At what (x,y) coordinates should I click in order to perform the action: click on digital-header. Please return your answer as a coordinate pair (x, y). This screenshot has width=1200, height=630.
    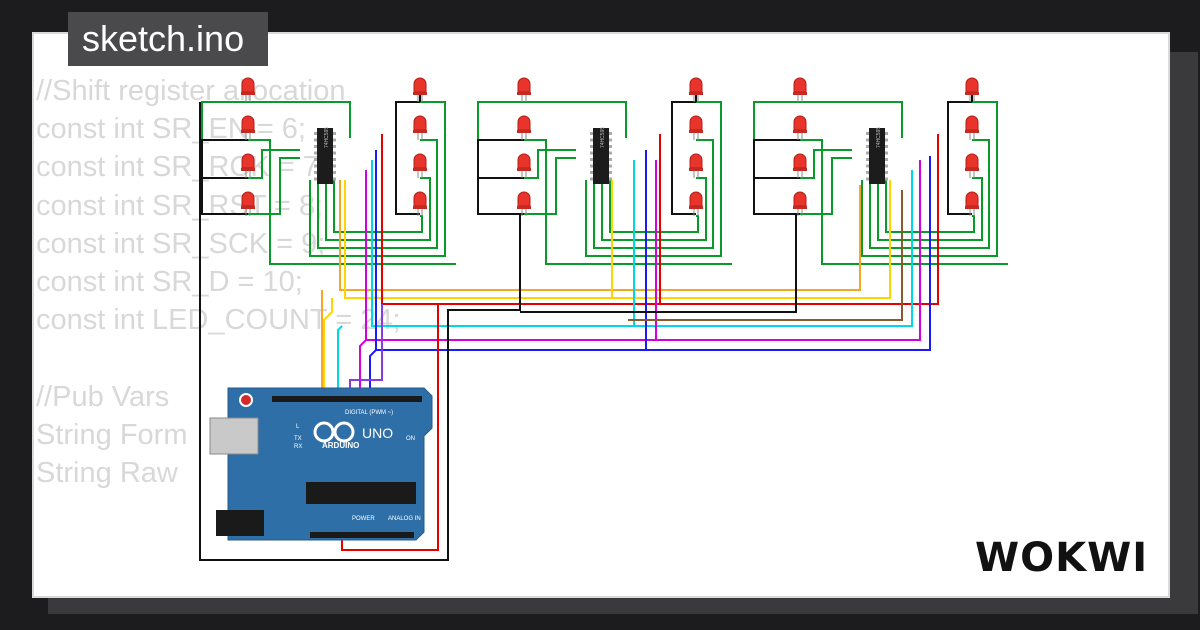
    Looking at the image, I should click on (347, 399).